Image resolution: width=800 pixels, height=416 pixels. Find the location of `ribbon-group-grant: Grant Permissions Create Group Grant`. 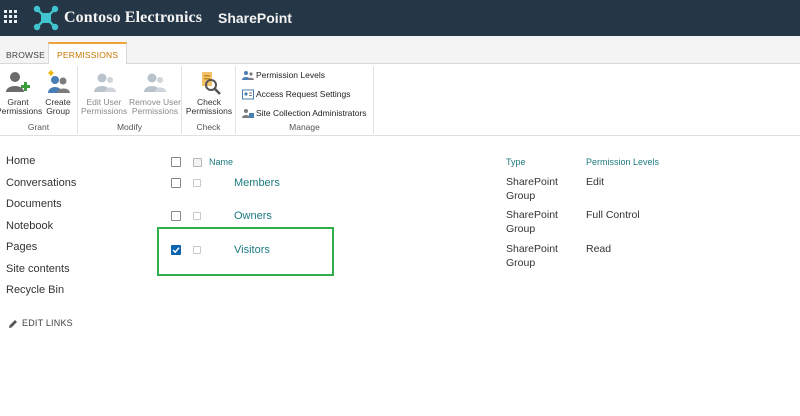

ribbon-group-grant: Grant Permissions Create Group Grant is located at coordinates (39, 100).